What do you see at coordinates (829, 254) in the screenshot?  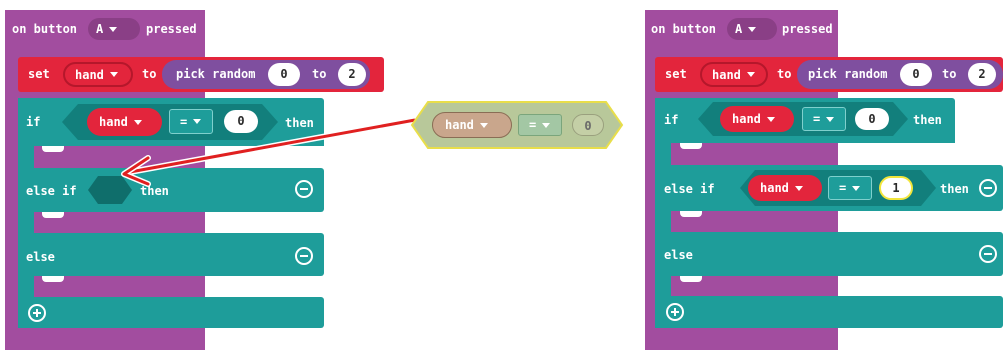 I see `right-else-header` at bounding box center [829, 254].